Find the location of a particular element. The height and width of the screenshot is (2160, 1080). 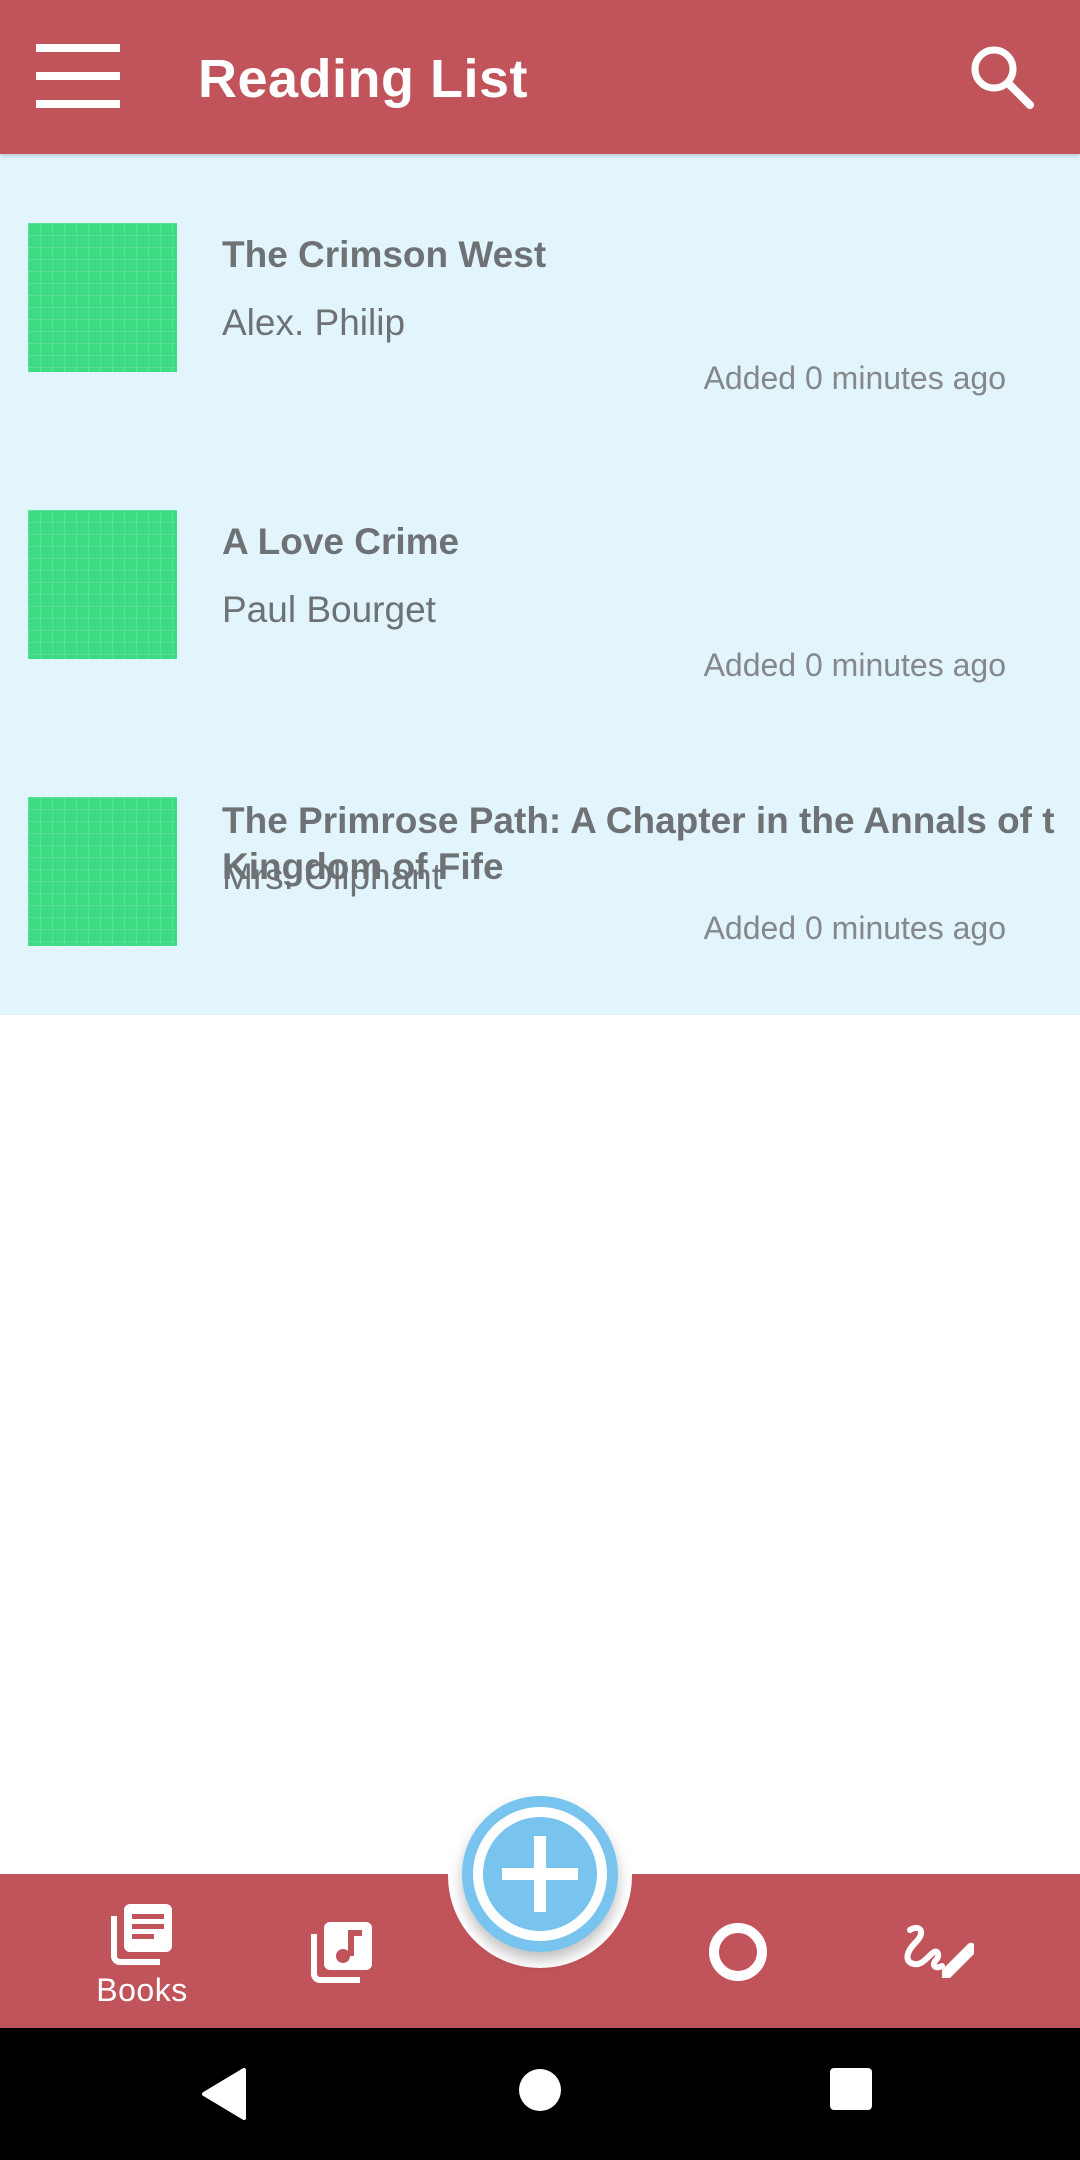

home-circle-icon is located at coordinates (540, 2090).